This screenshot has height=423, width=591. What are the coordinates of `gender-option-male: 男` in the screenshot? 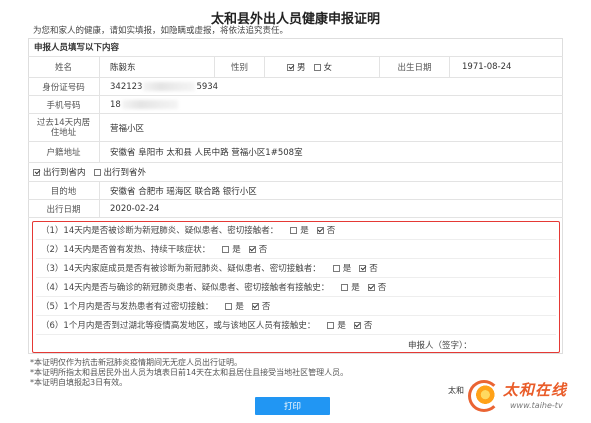 It's located at (296, 67).